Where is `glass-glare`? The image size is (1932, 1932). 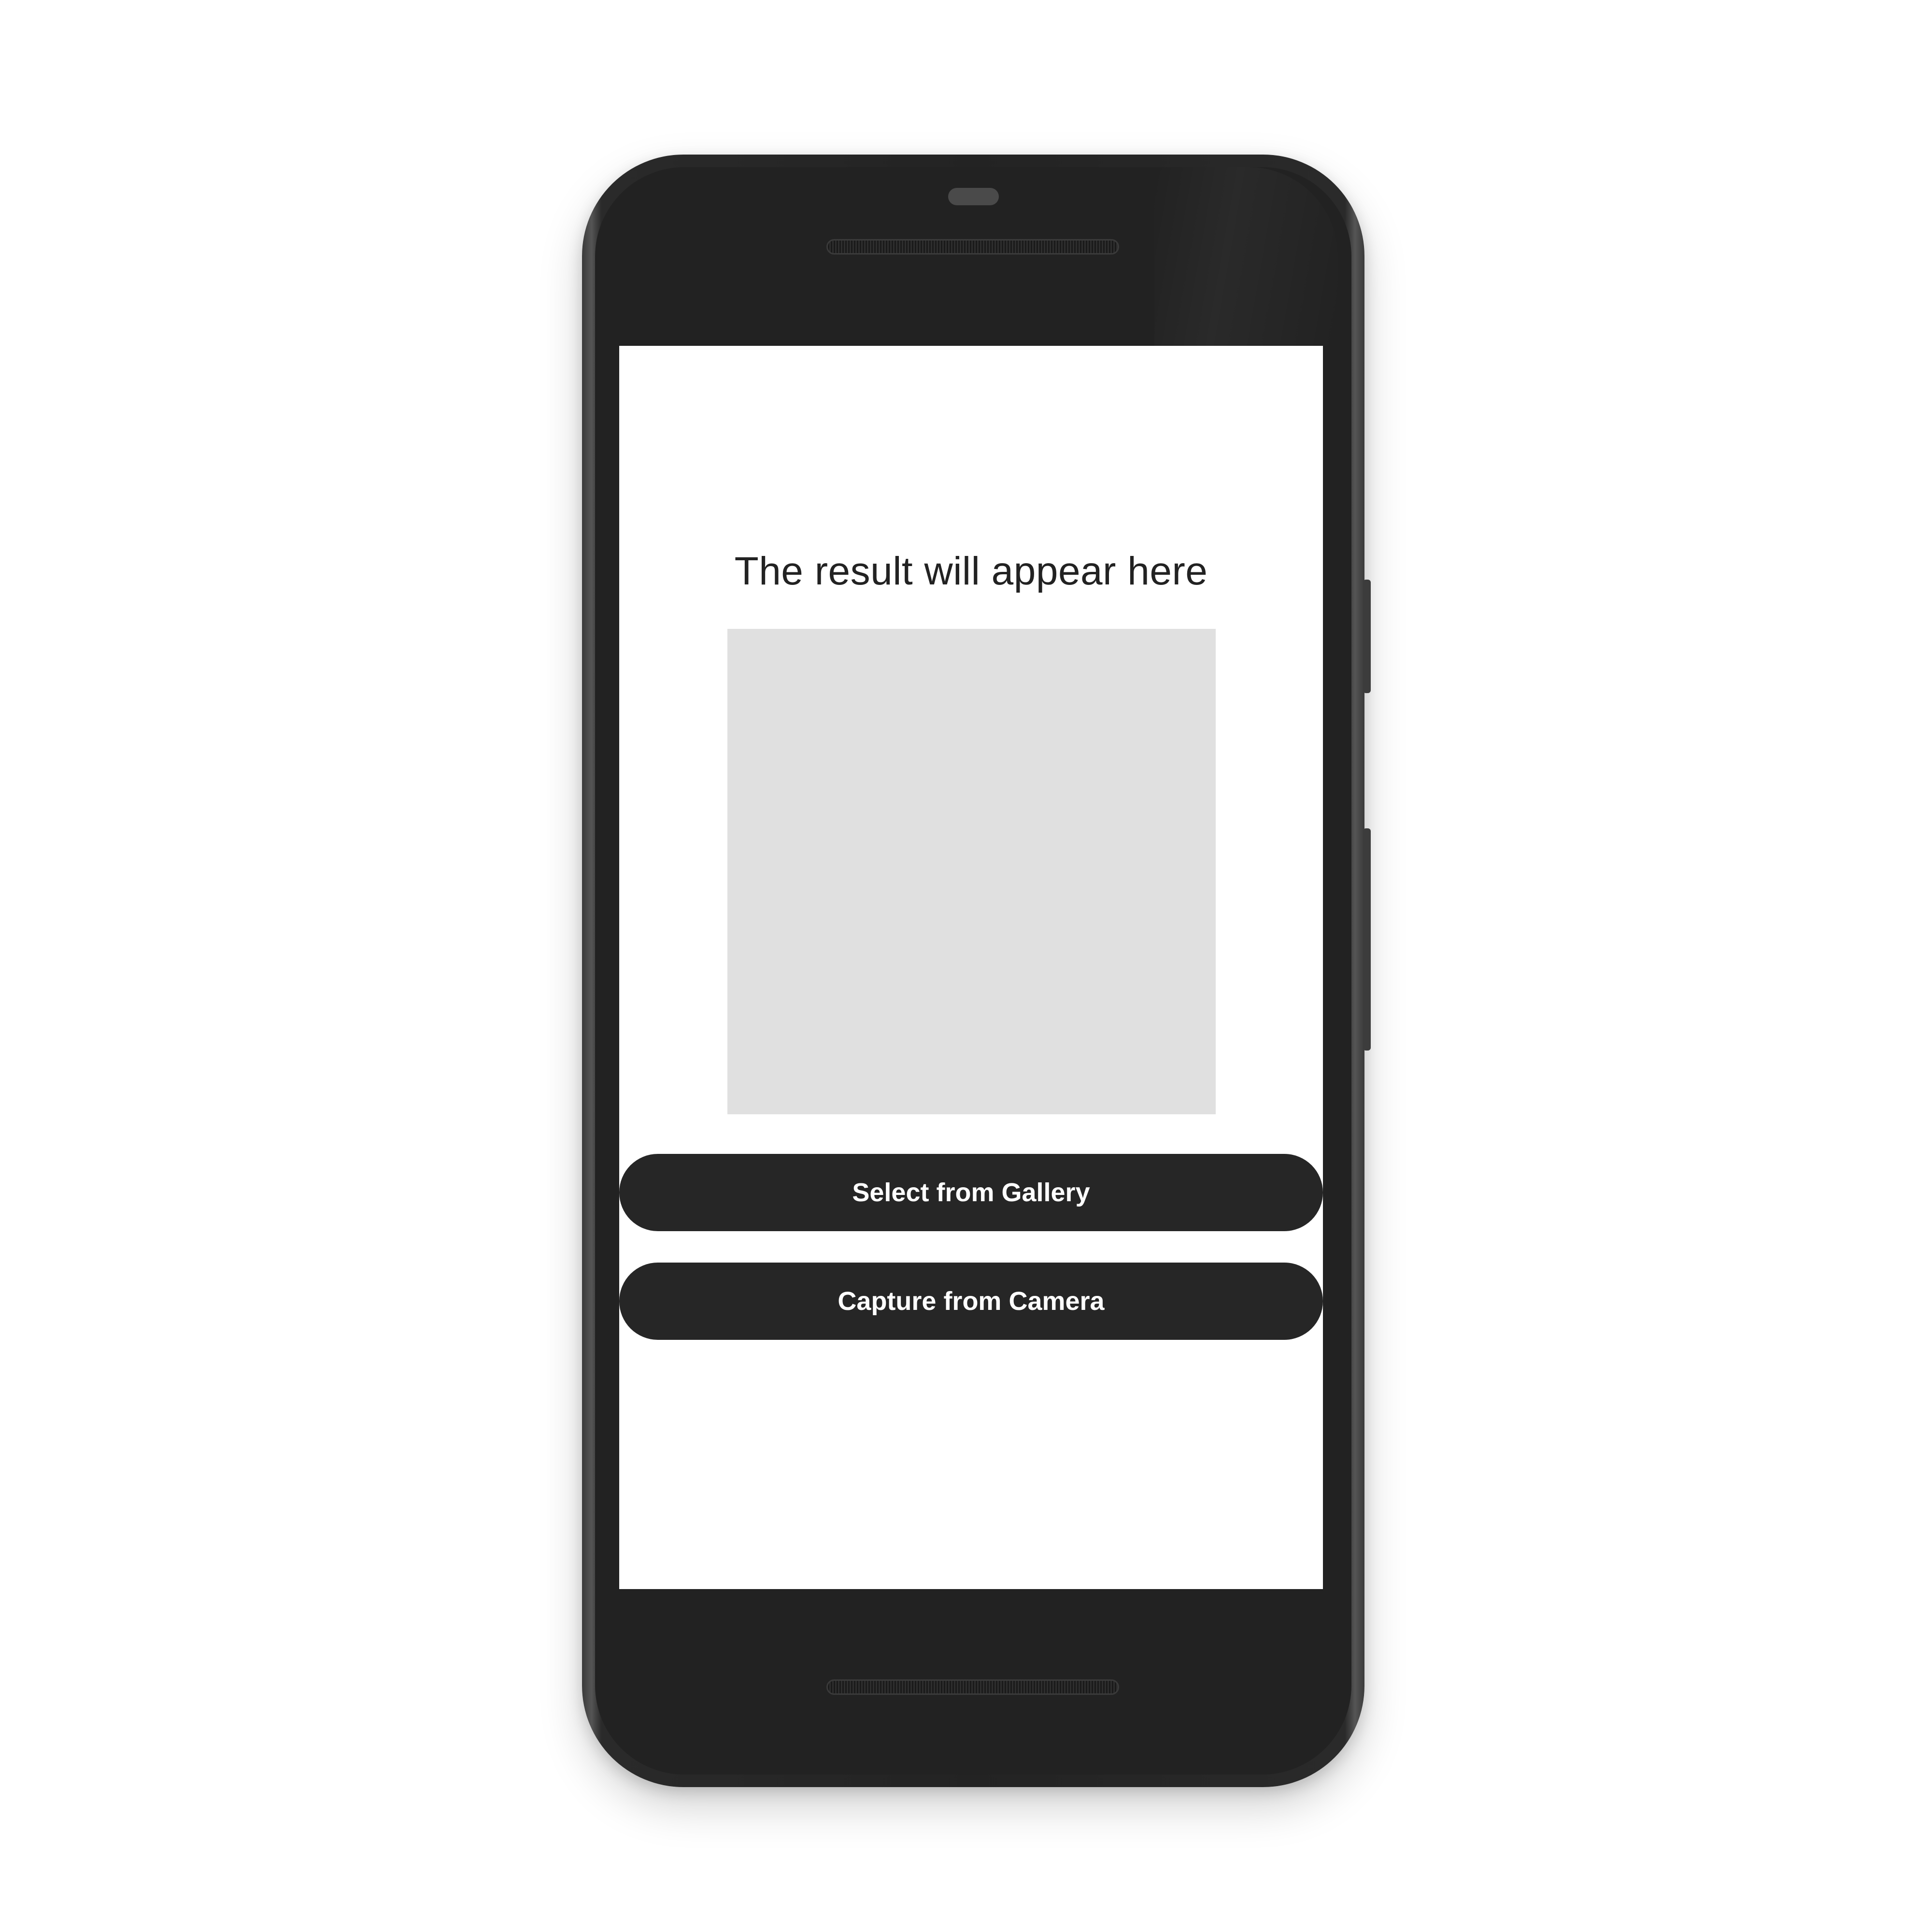 glass-glare is located at coordinates (1246, 256).